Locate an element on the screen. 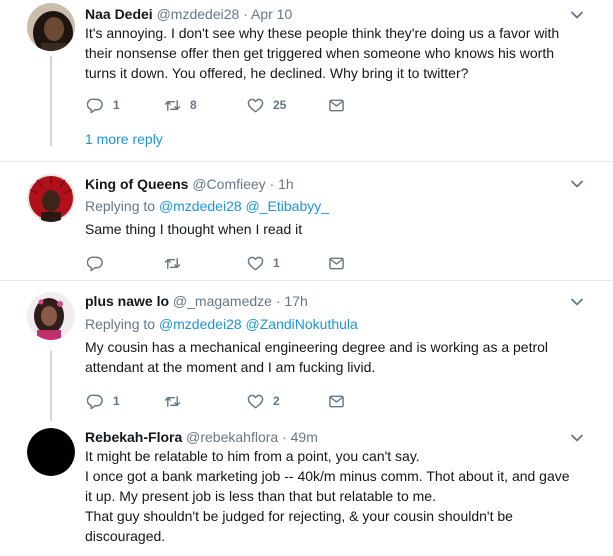  tweet-actions: 1 8 25 is located at coordinates (220, 105).